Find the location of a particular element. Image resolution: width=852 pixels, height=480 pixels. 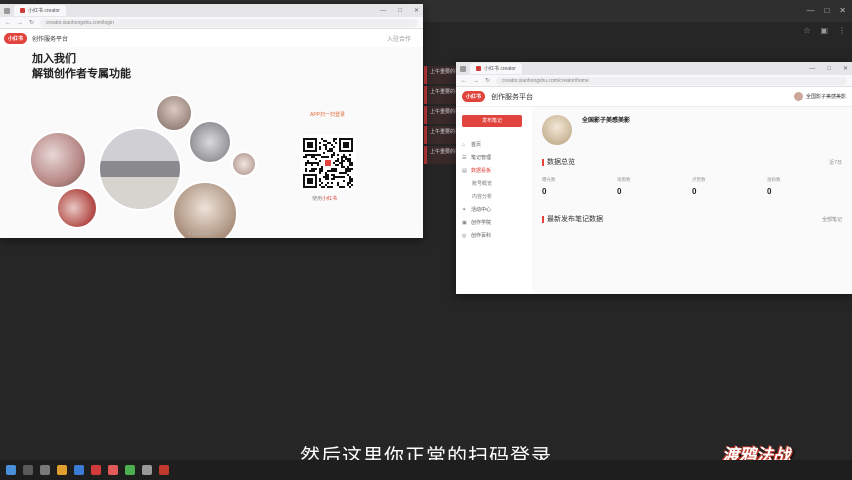

stat-label: 观看数 is located at coordinates (624, 179).